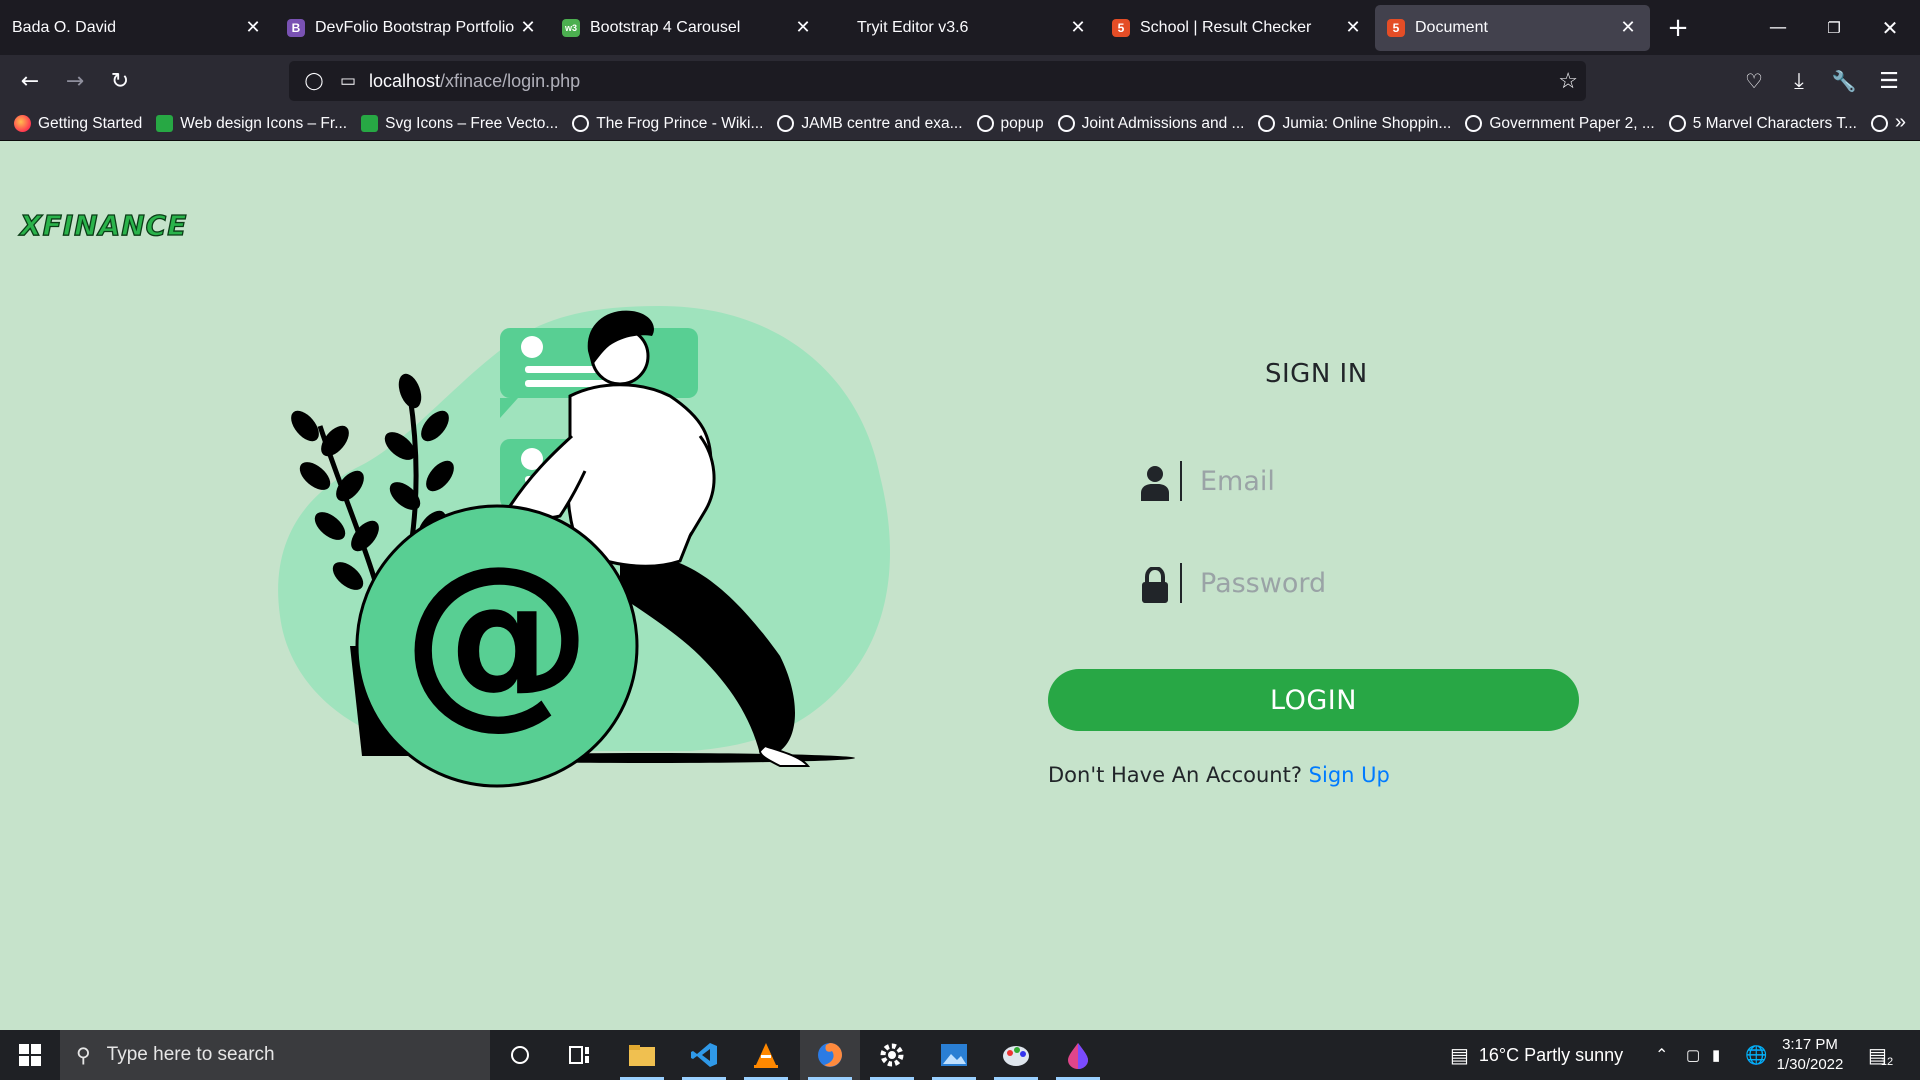  Describe the element at coordinates (120, 81) in the screenshot. I see `reload-icon: ↻` at that location.